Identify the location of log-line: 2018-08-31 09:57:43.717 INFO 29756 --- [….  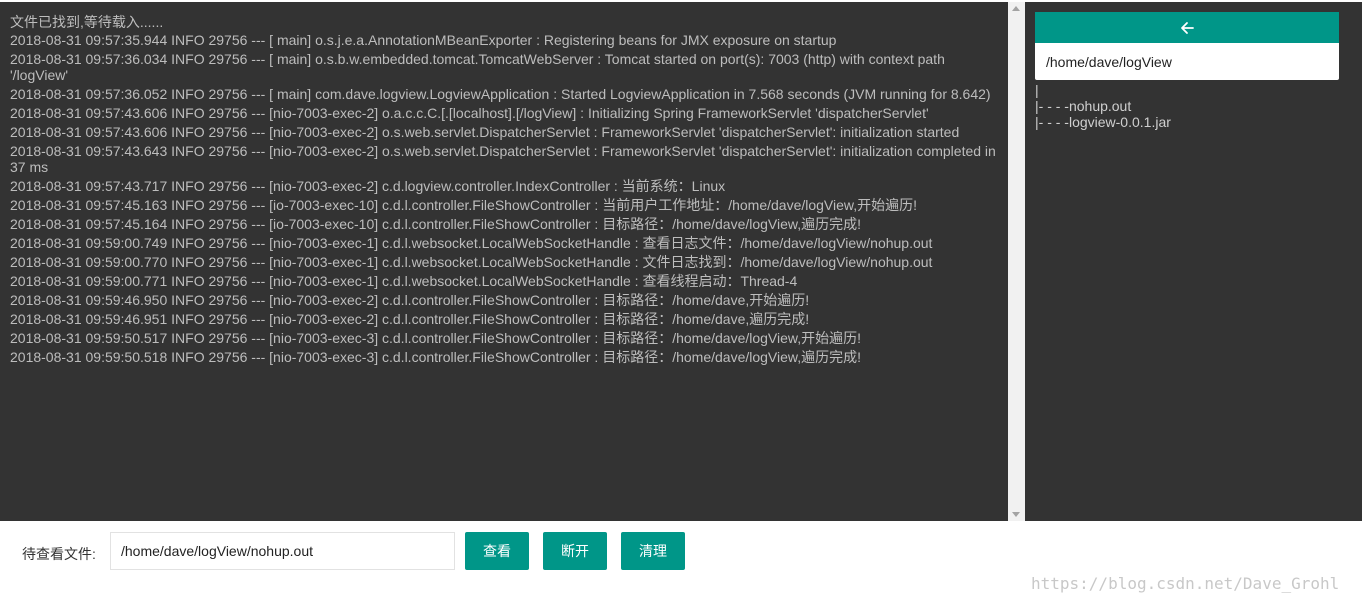
(368, 186).